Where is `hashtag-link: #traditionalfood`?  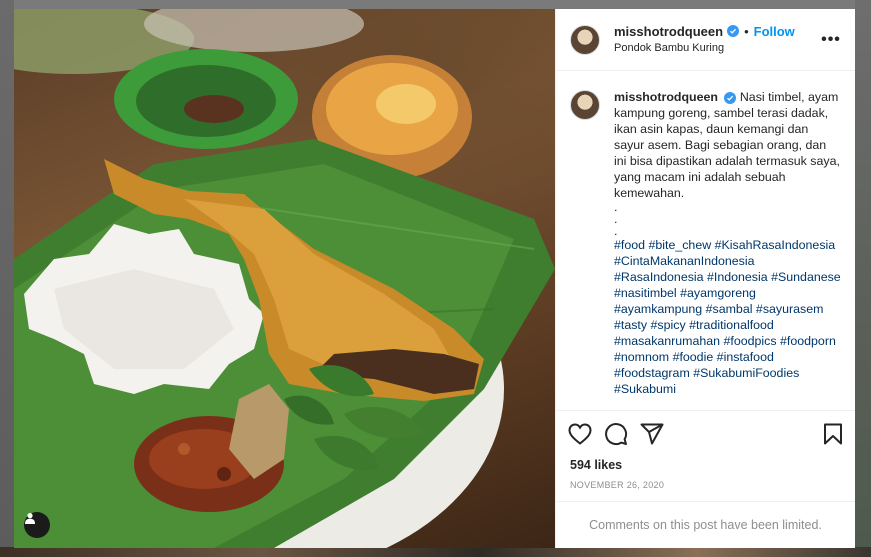
hashtag-link: #traditionalfood is located at coordinates (731, 325).